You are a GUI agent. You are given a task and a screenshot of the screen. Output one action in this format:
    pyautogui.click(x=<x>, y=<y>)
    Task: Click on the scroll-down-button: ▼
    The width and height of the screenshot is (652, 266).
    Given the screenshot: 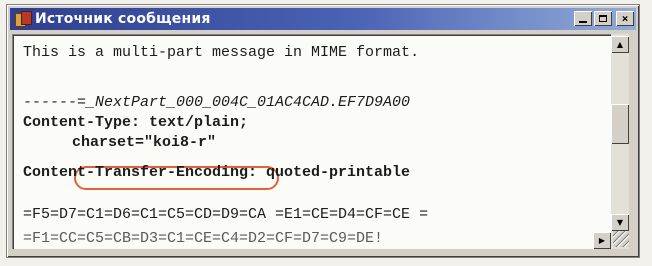 What is the action you would take?
    pyautogui.click(x=620, y=222)
    